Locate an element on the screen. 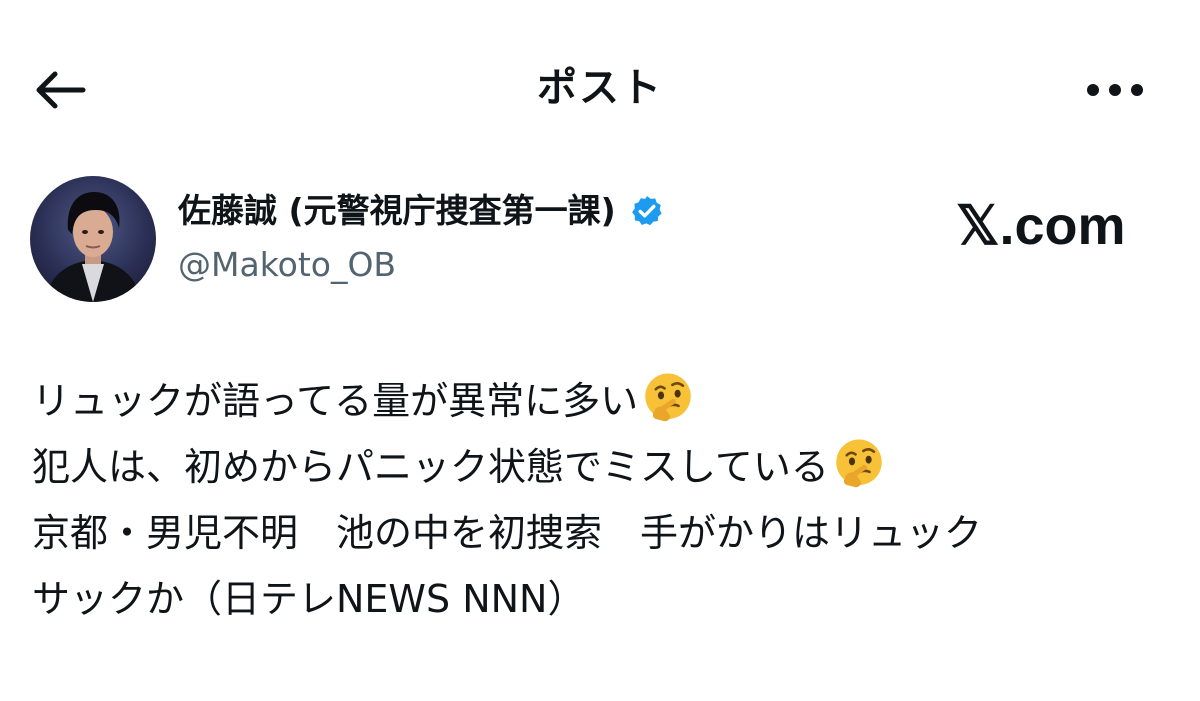  arrow-left-icon is located at coordinates (61, 90).